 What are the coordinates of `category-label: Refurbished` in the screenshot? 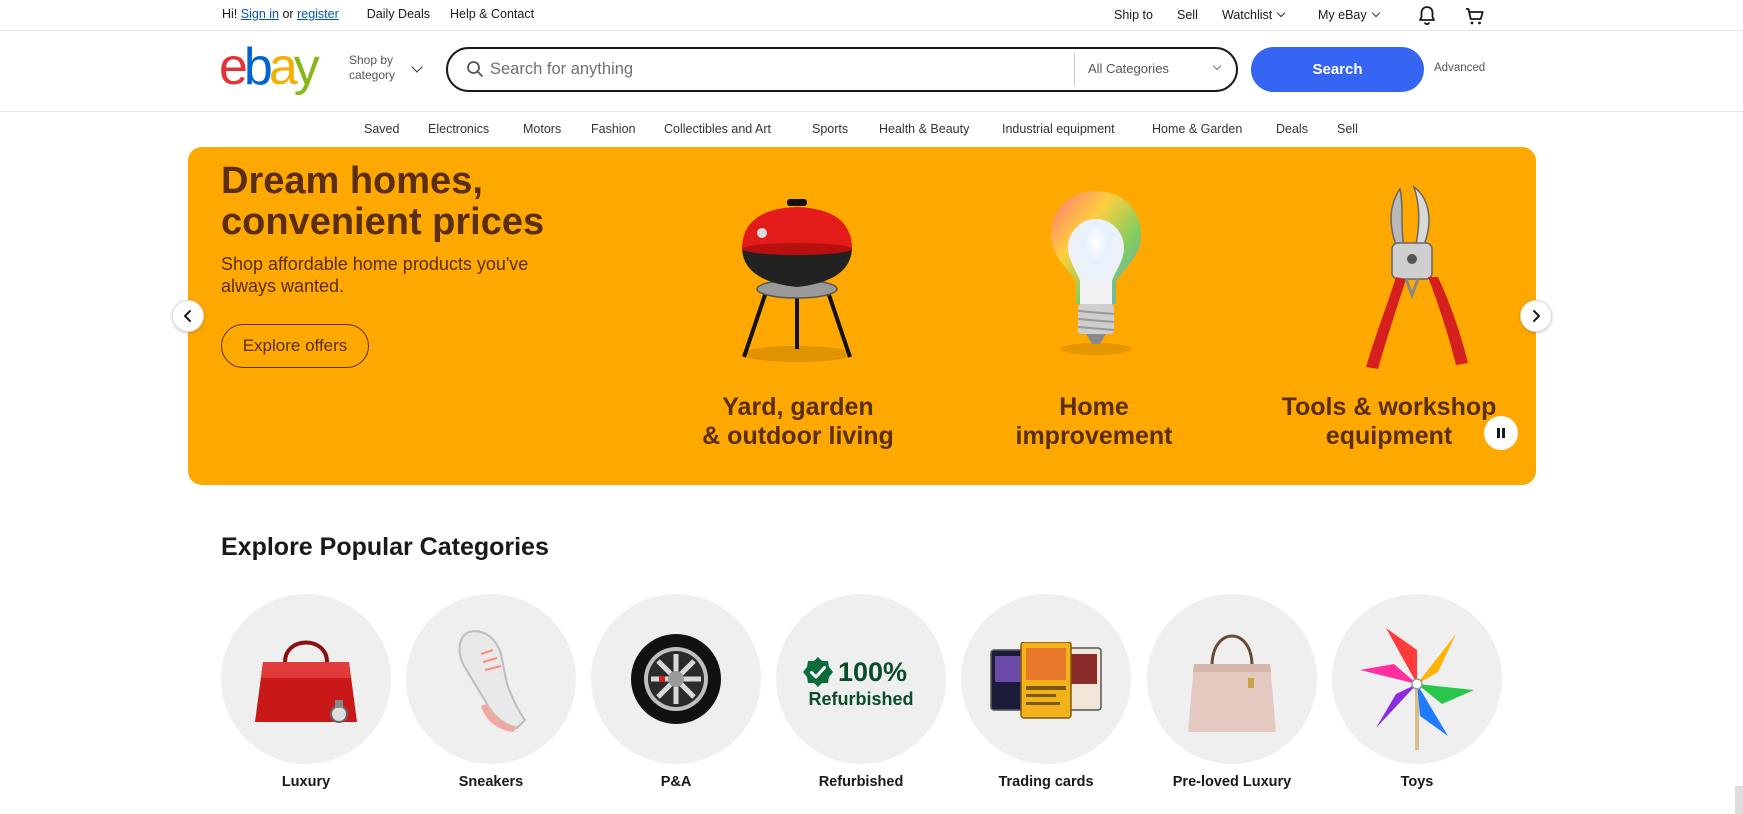 It's located at (861, 782).